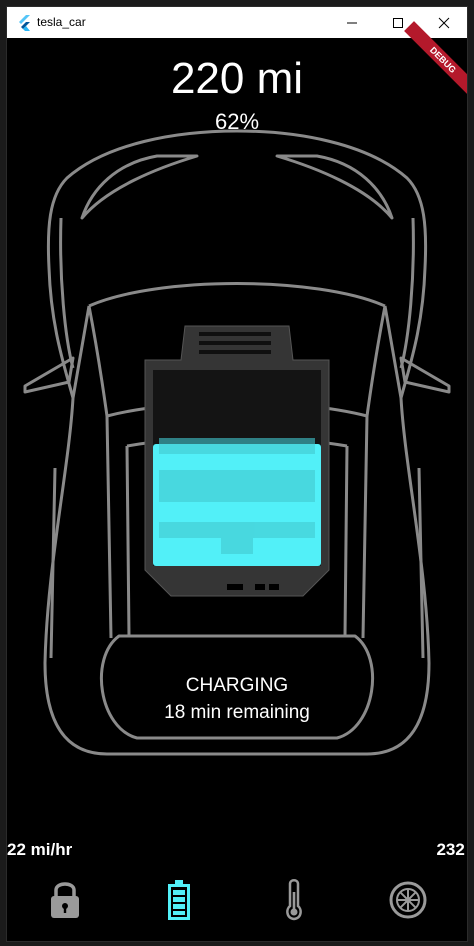 The height and width of the screenshot is (946, 474). Describe the element at coordinates (61, 22) in the screenshot. I see `window-title: tesla_car` at that location.